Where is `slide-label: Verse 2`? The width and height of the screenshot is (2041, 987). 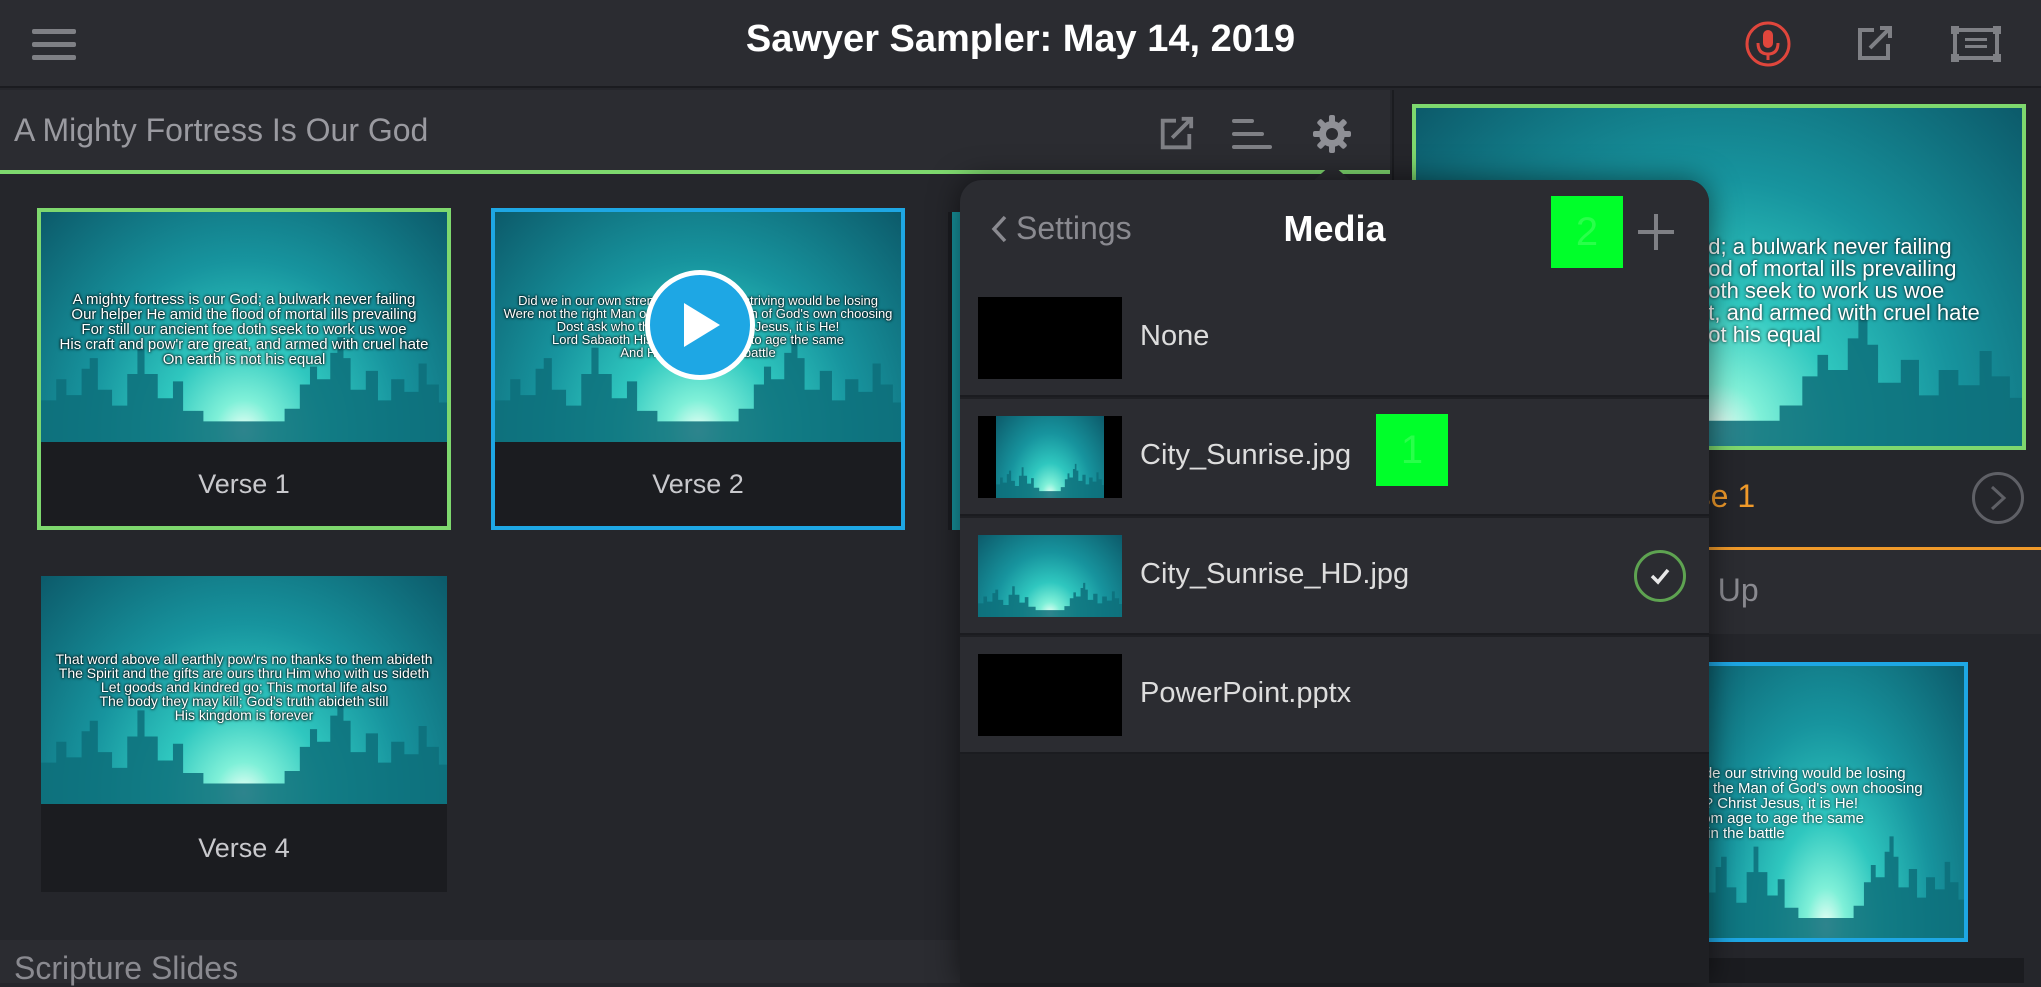 slide-label: Verse 2 is located at coordinates (698, 484).